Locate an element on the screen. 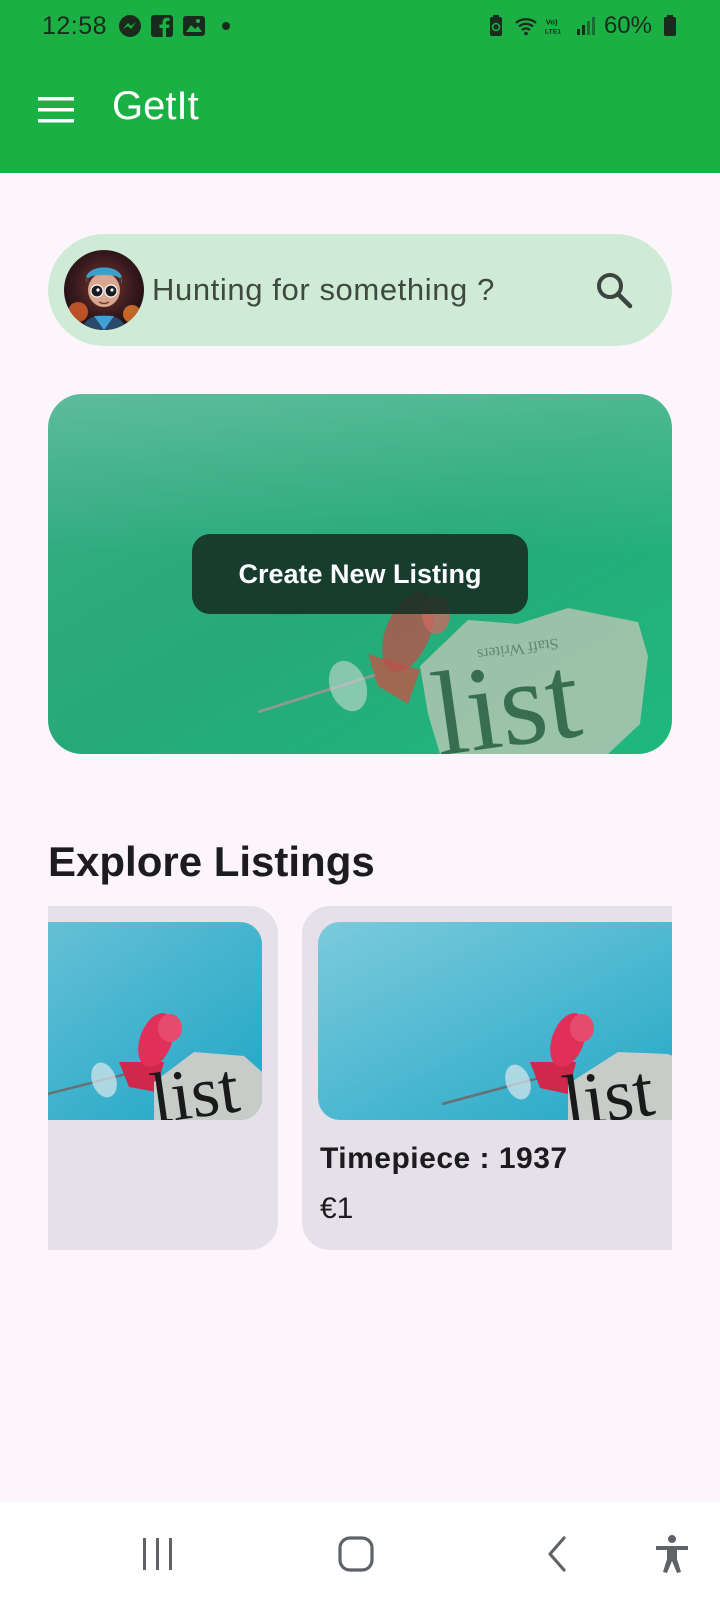  listing-card: list Timepiece : 1937 €1 is located at coordinates (487, 1078).